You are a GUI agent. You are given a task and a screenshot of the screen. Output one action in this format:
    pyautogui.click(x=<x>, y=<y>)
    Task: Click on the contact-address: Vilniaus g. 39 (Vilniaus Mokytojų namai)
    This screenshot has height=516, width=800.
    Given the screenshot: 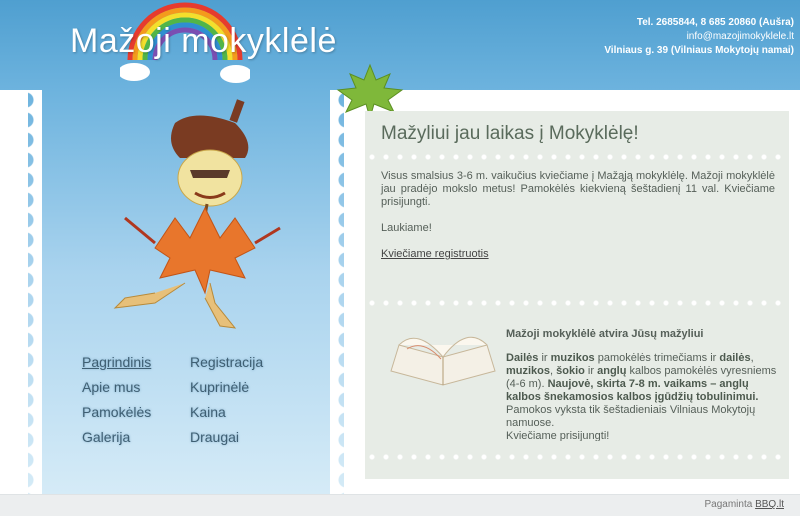 What is the action you would take?
    pyautogui.click(x=699, y=50)
    